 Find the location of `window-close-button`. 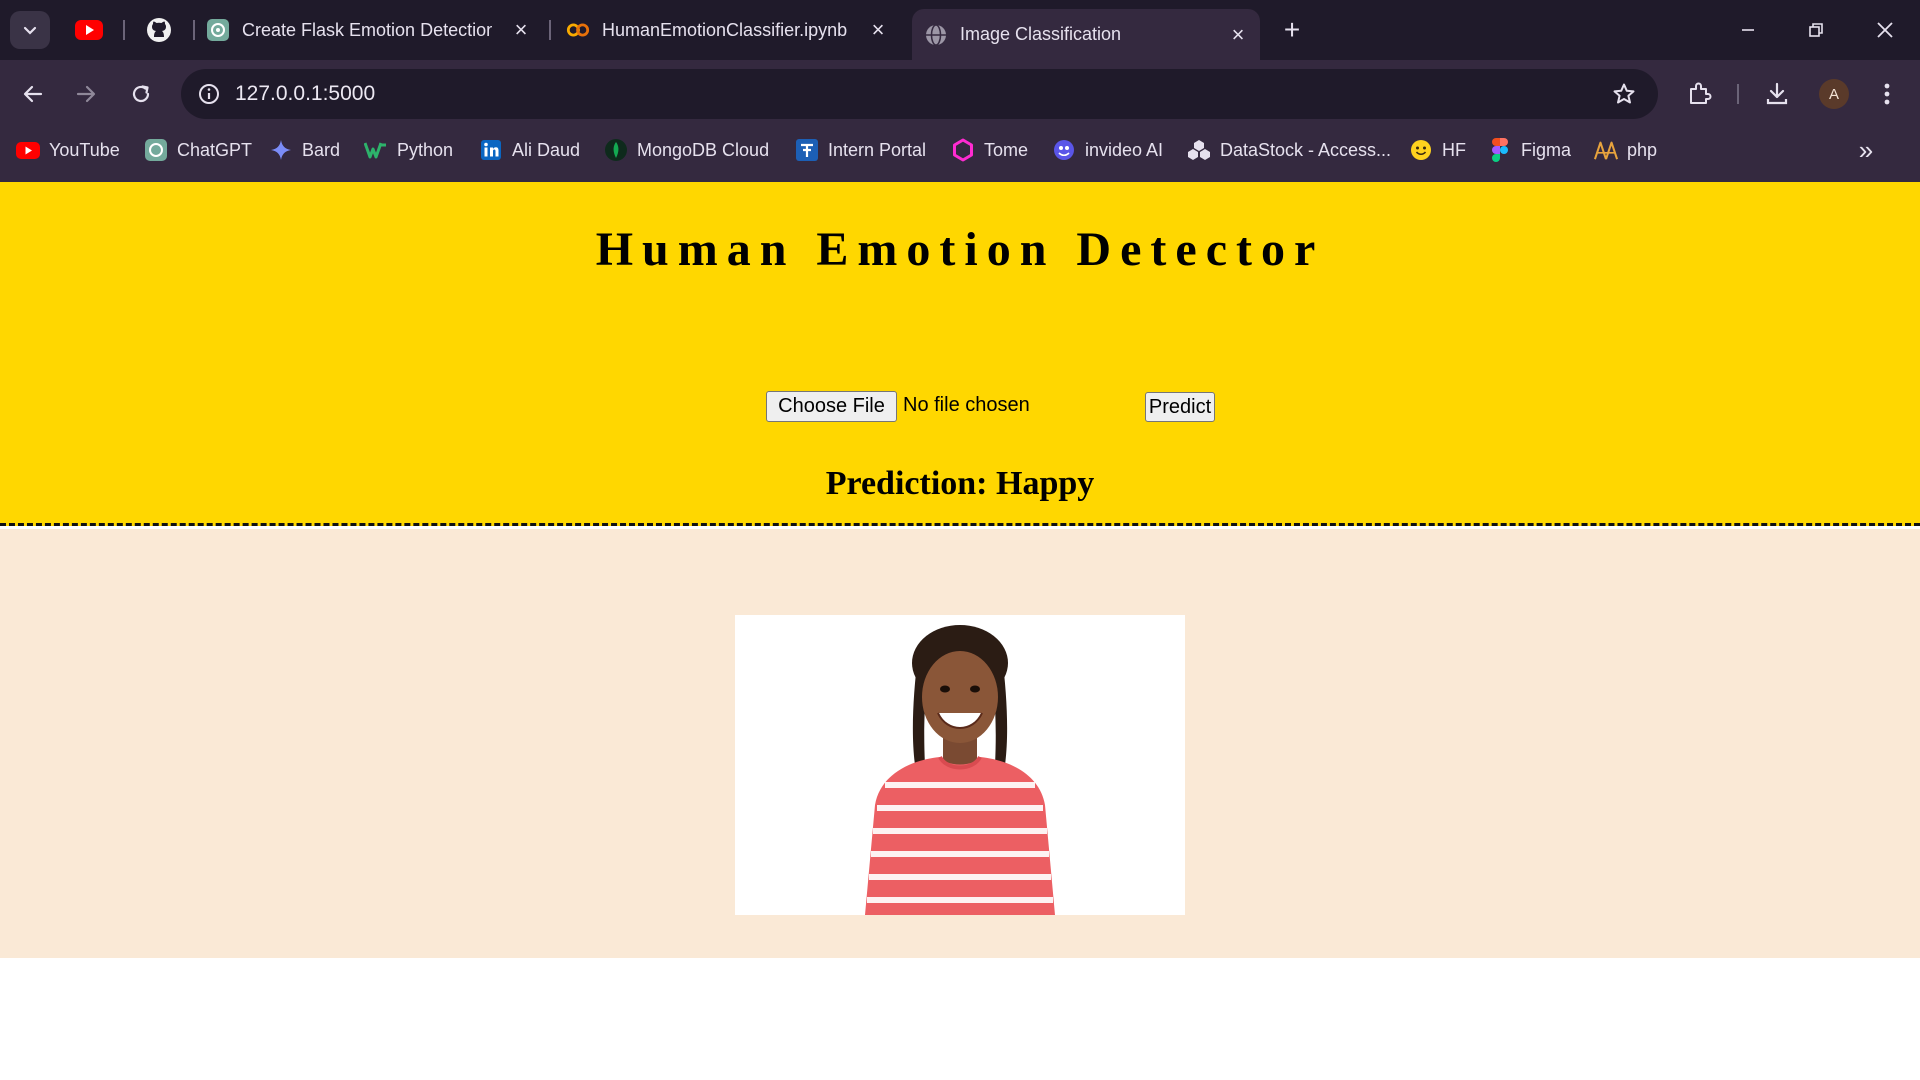

window-close-button is located at coordinates (1885, 30).